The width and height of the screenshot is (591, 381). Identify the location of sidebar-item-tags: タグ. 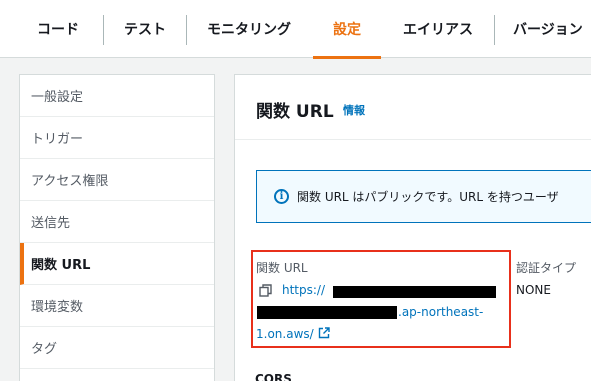
(117, 348).